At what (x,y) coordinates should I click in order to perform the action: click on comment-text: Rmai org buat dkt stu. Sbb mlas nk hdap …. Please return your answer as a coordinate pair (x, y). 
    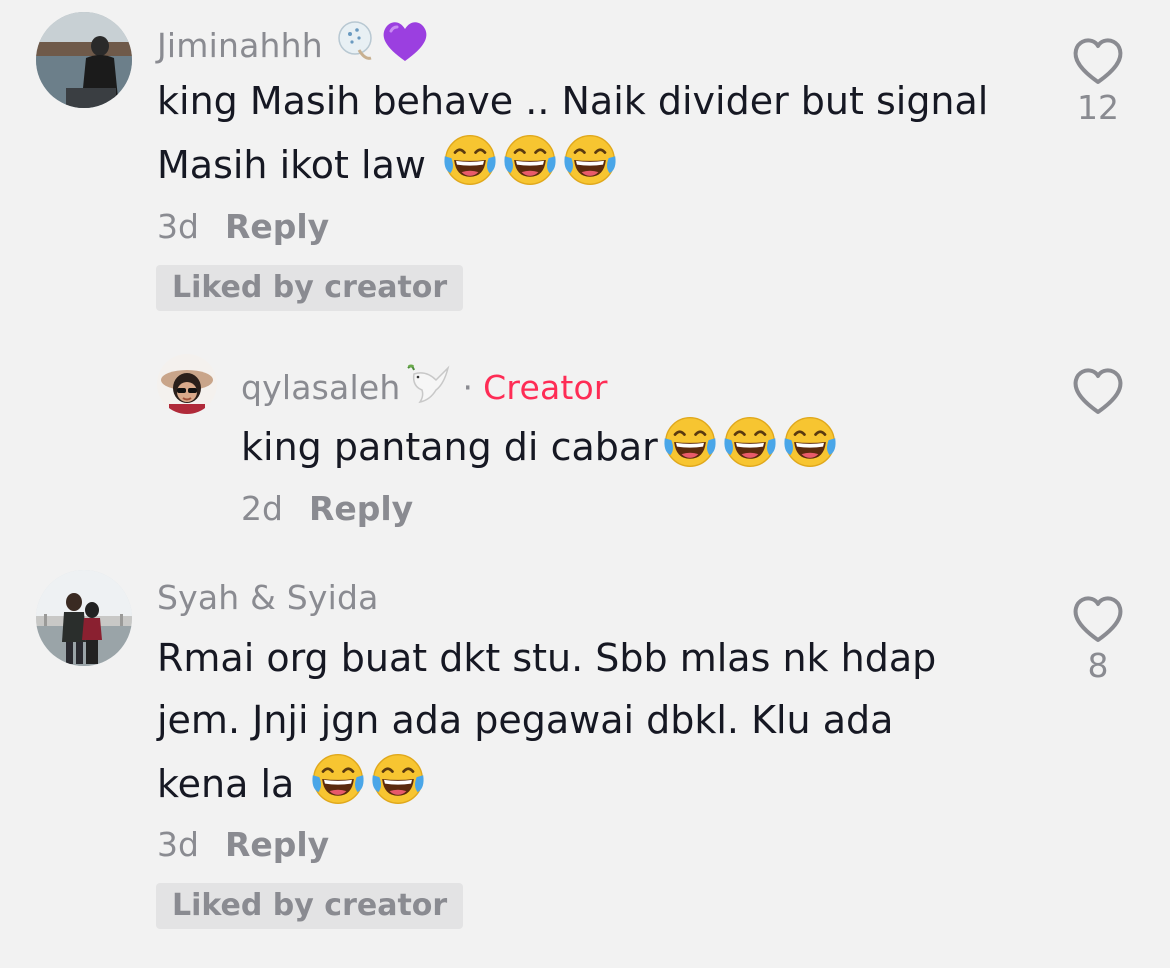
    Looking at the image, I should click on (546, 721).